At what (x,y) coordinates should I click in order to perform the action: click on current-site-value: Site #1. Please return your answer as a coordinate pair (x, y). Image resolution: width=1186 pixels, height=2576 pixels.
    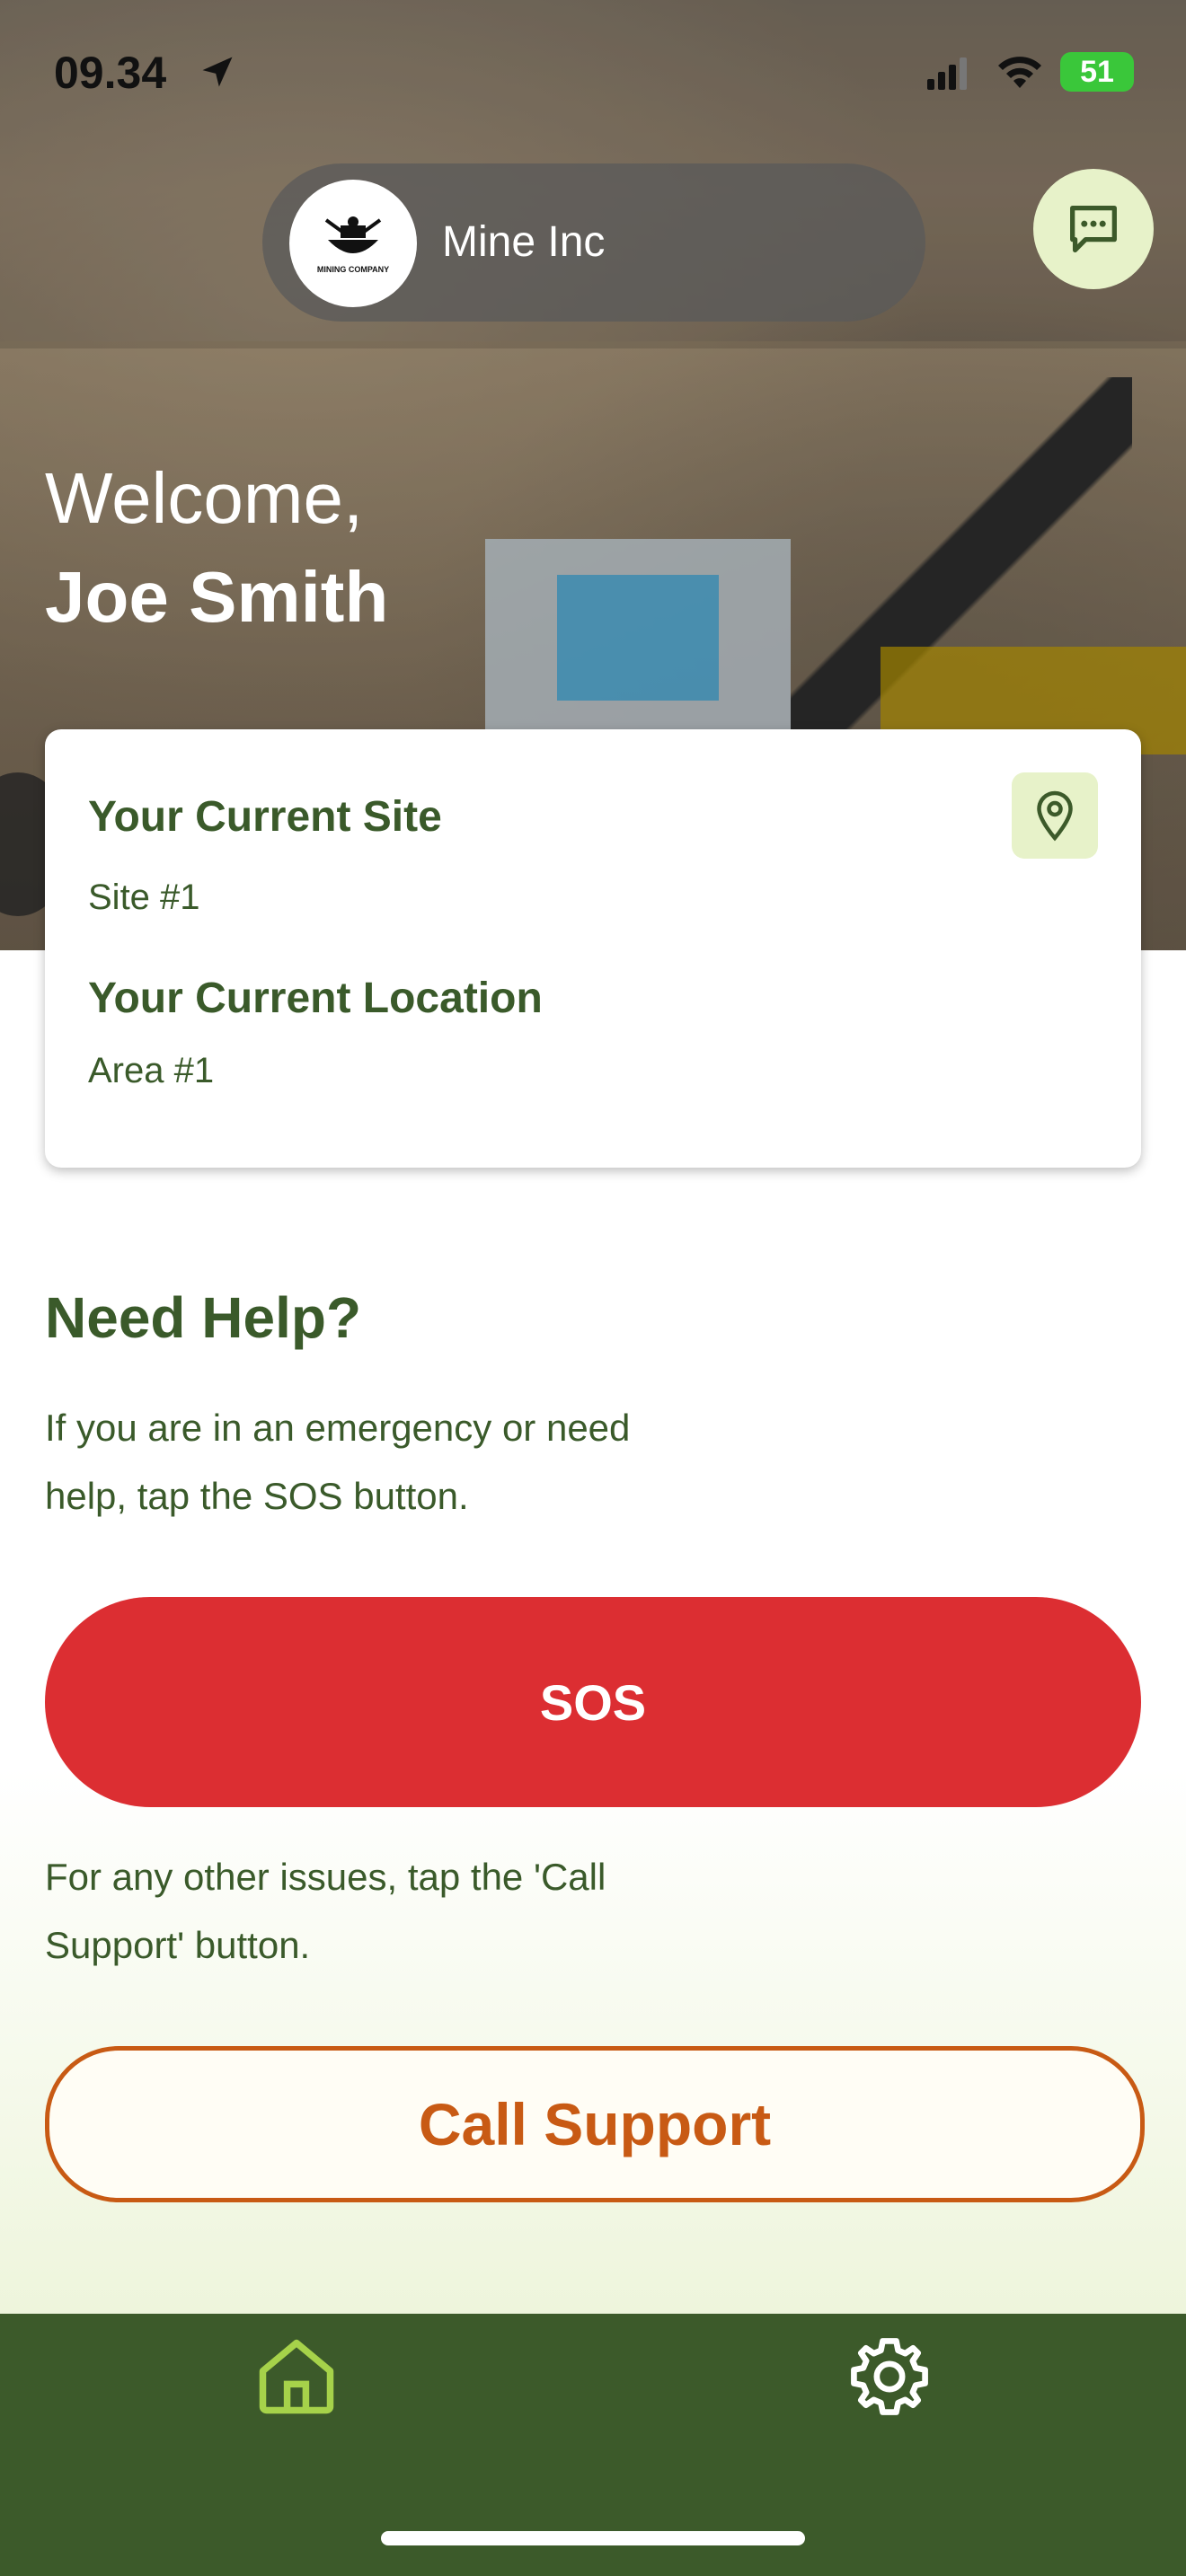
    Looking at the image, I should click on (144, 897).